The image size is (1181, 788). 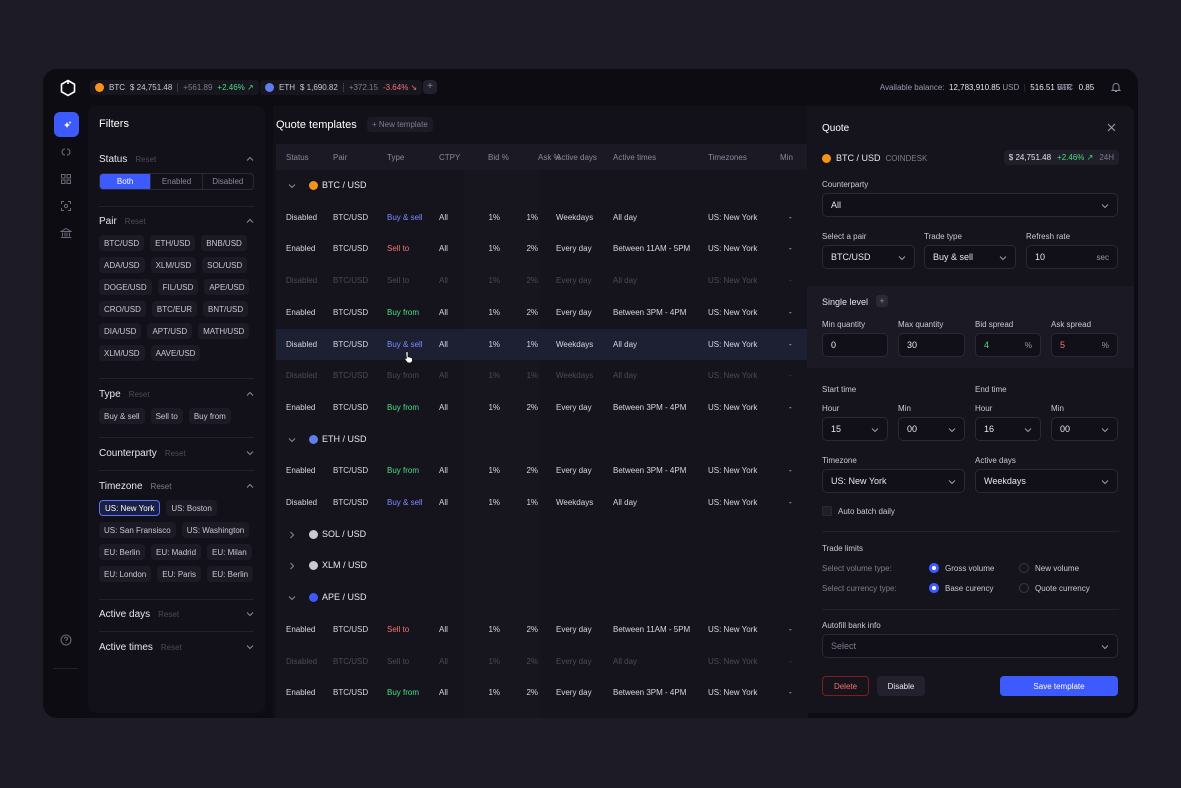 I want to click on pair-chip: SOL/USD, so click(x=225, y=265).